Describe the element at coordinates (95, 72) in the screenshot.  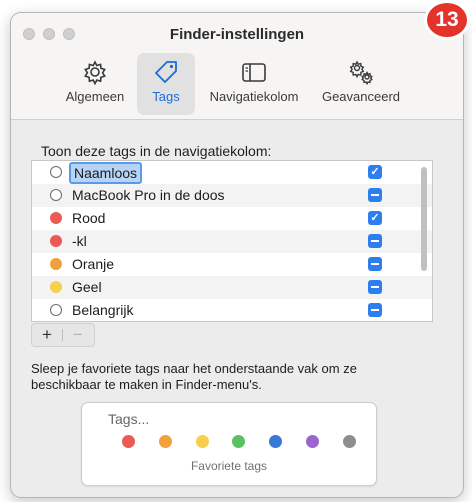
I see `gear-icon` at that location.